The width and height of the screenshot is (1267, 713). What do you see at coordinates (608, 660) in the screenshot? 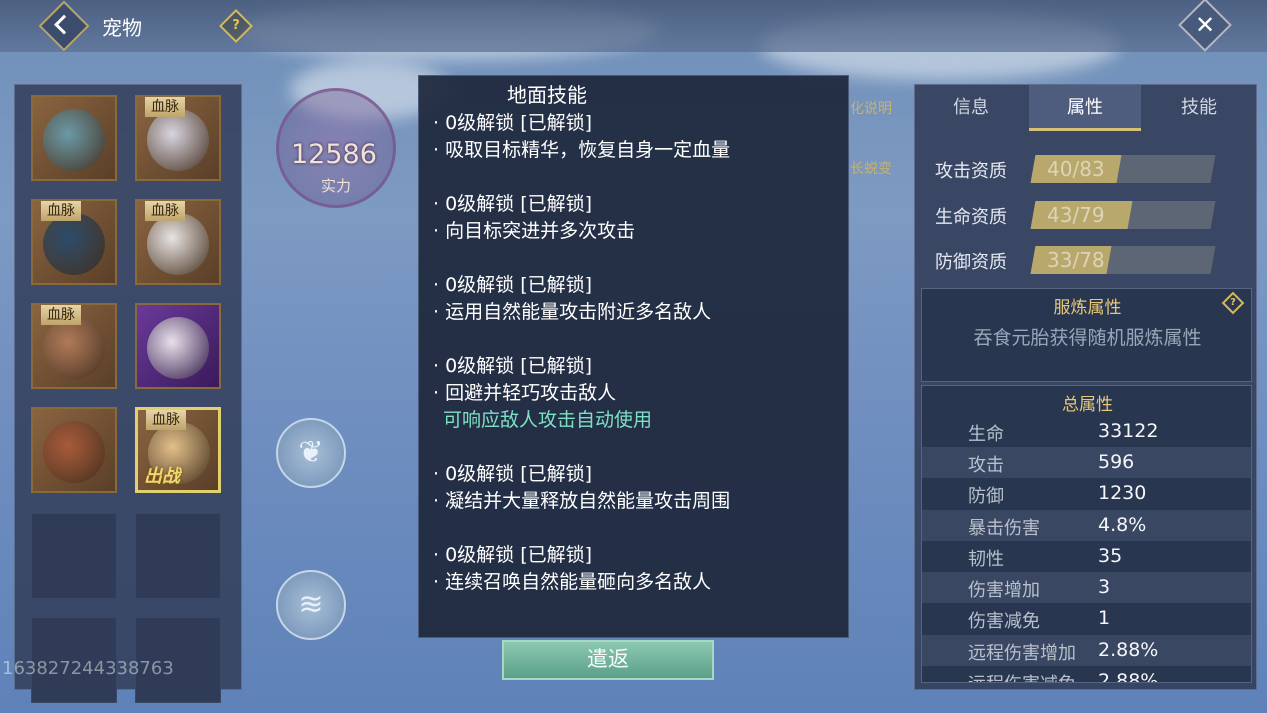
I see `dismiss-button: 遣返` at bounding box center [608, 660].